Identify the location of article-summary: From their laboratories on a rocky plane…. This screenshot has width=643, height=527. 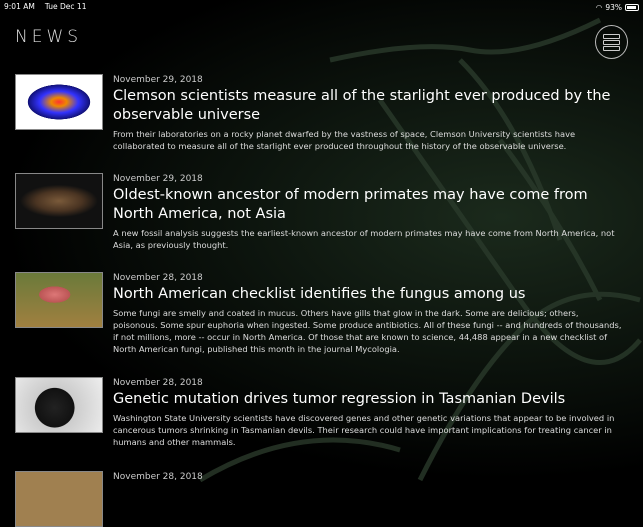
(344, 140).